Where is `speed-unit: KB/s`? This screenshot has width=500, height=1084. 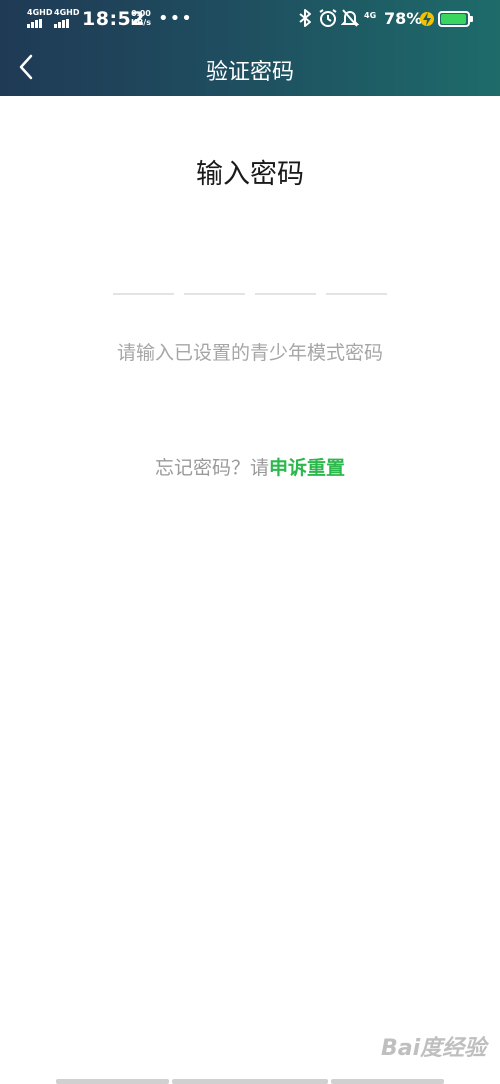 speed-unit: KB/s is located at coordinates (141, 22).